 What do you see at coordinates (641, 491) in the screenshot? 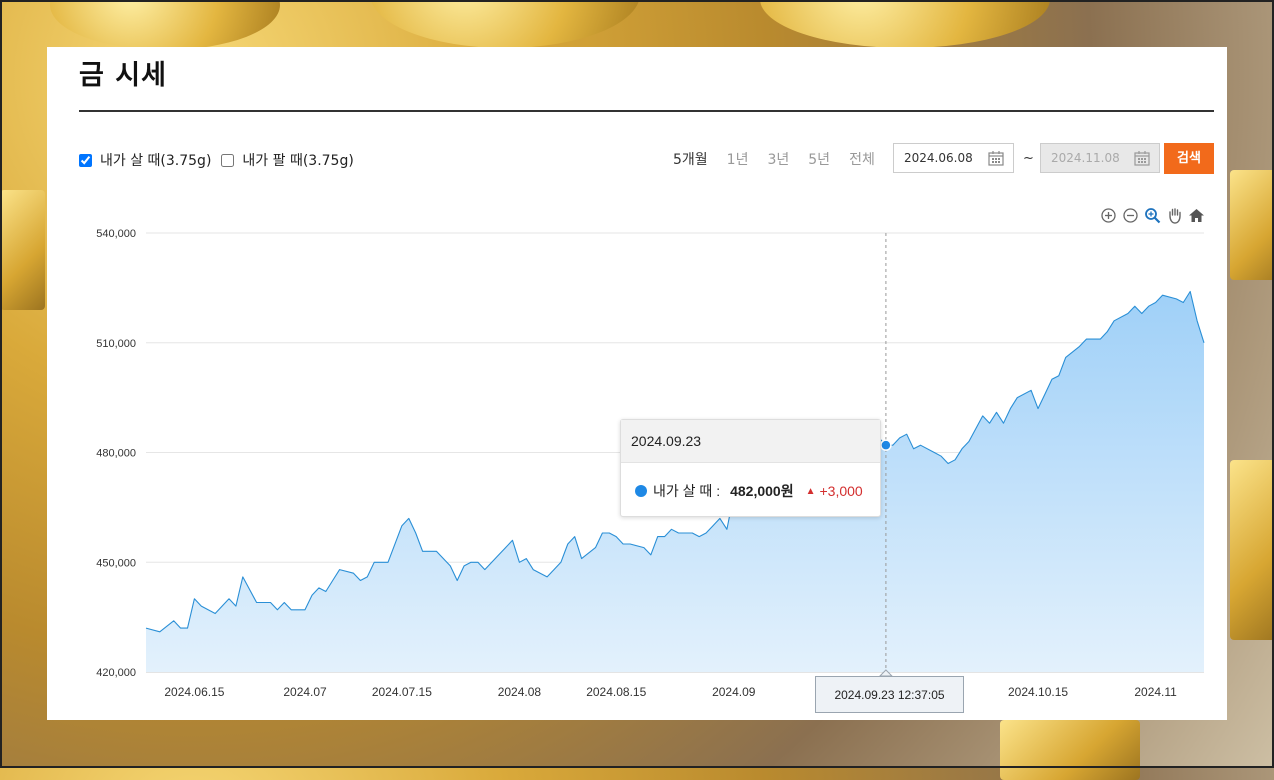
I see `series-dot-icon` at bounding box center [641, 491].